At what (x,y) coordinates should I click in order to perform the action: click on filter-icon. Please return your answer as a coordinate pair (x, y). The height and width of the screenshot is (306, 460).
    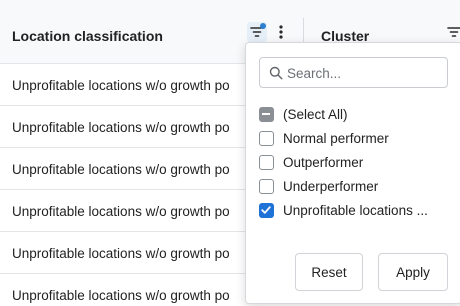
    Looking at the image, I should click on (453, 32).